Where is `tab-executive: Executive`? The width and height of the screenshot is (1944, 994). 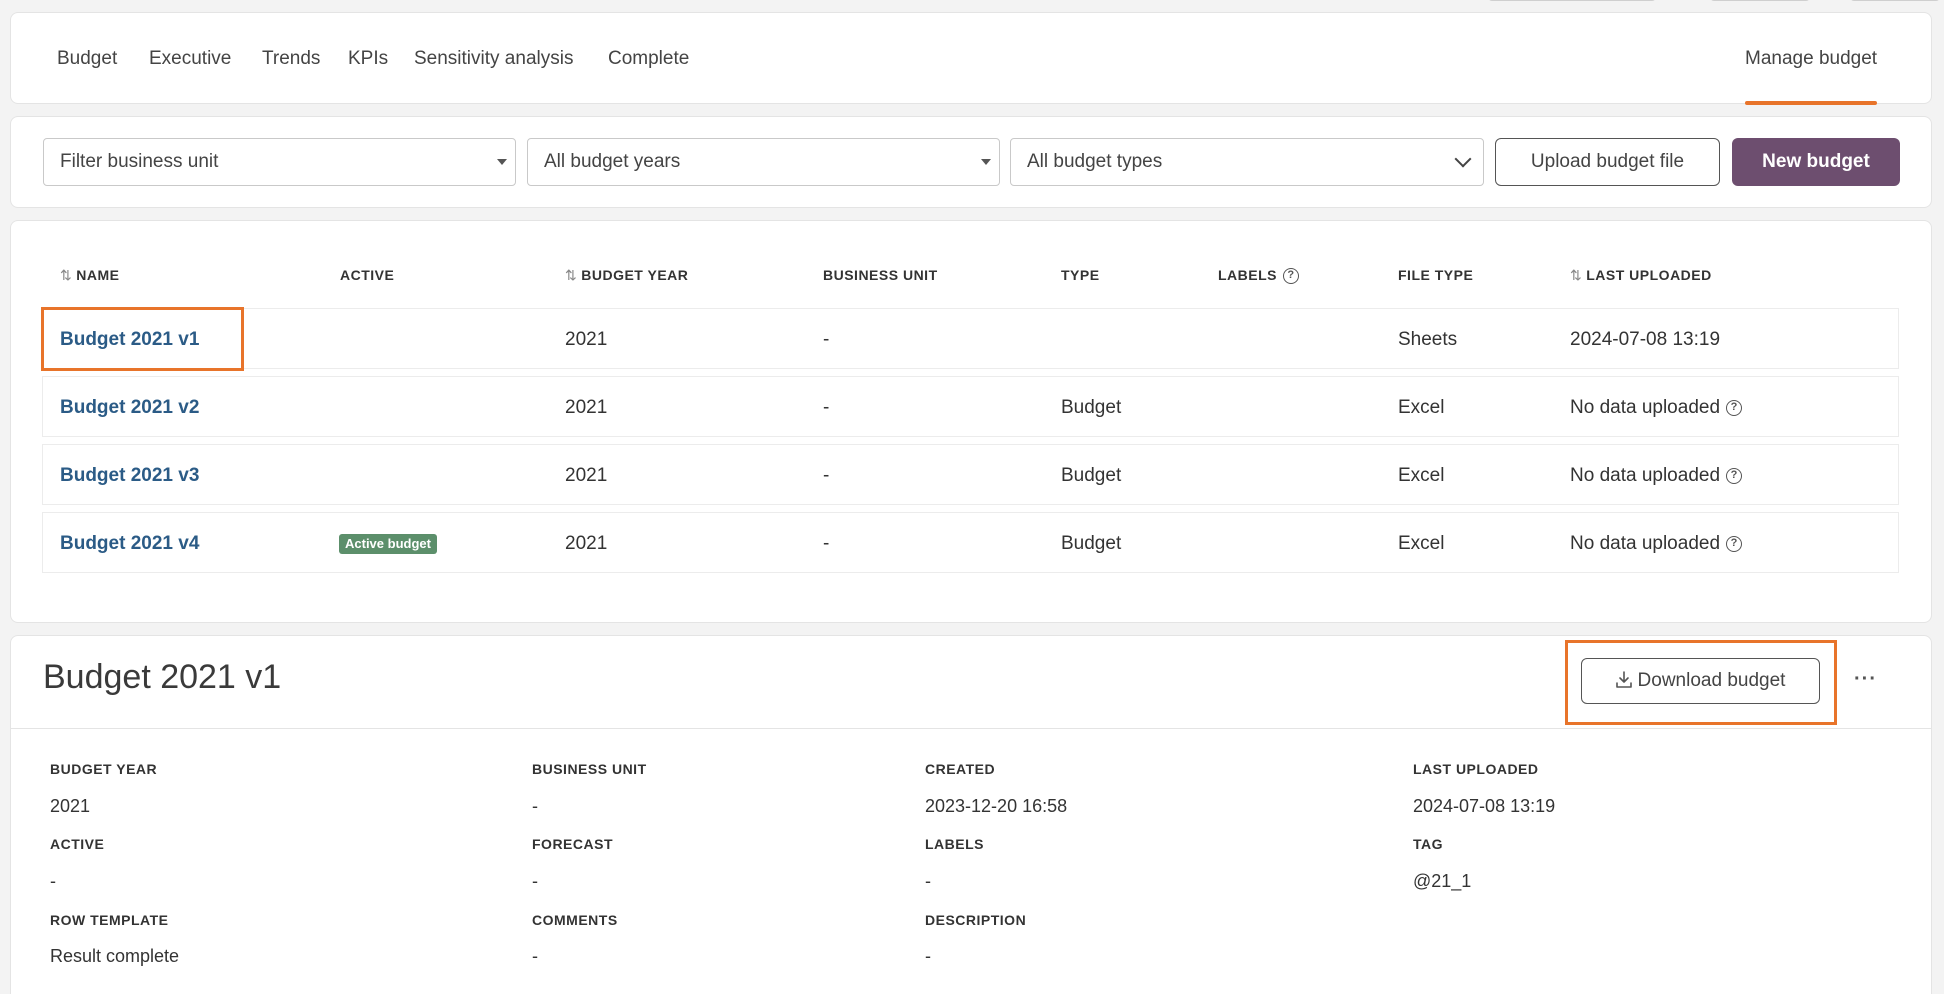 tab-executive: Executive is located at coordinates (190, 59).